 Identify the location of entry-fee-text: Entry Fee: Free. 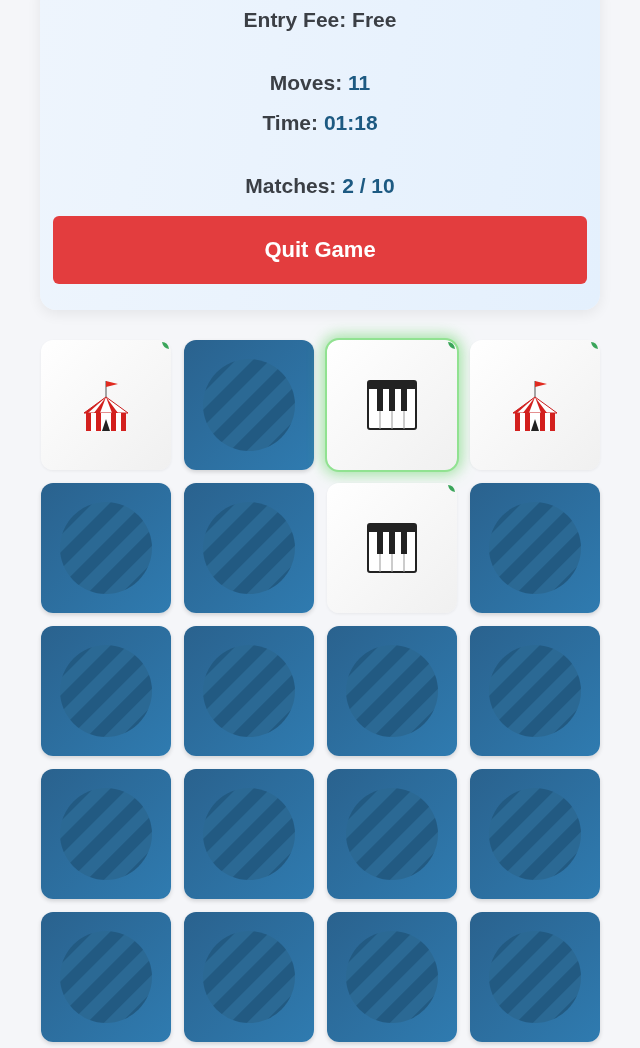
(320, 20).